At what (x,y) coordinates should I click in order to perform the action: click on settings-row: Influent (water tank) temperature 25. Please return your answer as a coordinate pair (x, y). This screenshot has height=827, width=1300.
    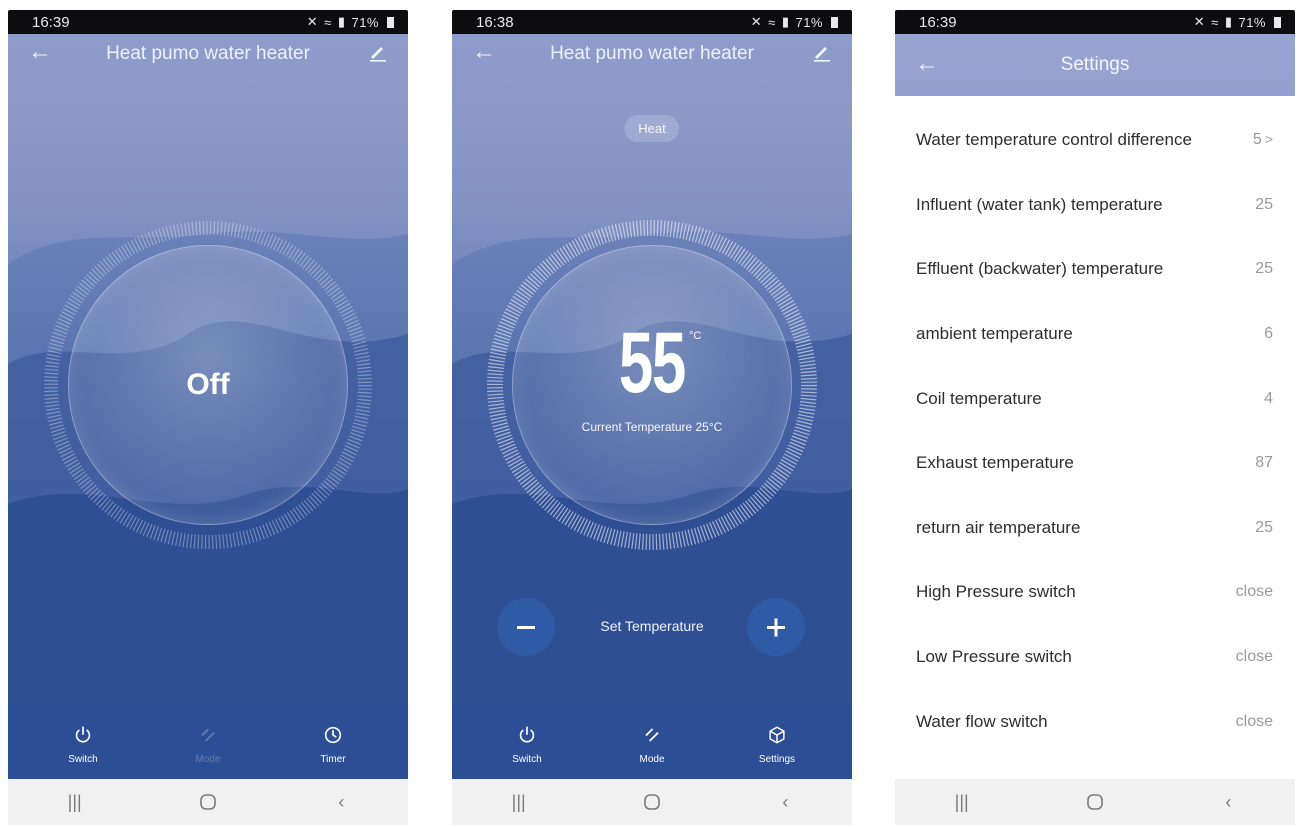
    Looking at the image, I should click on (1095, 205).